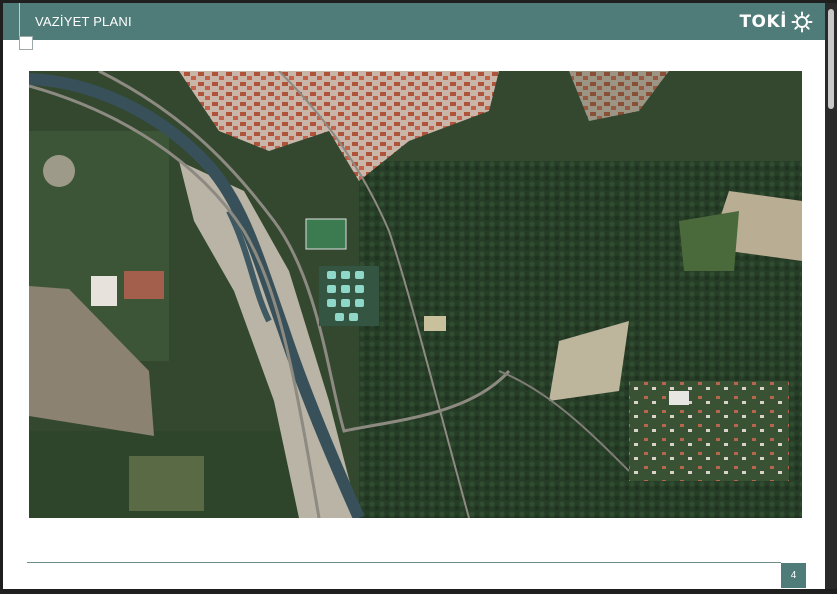 Image resolution: width=837 pixels, height=594 pixels. Describe the element at coordinates (802, 22) in the screenshot. I see `sun-emblem-icon` at that location.